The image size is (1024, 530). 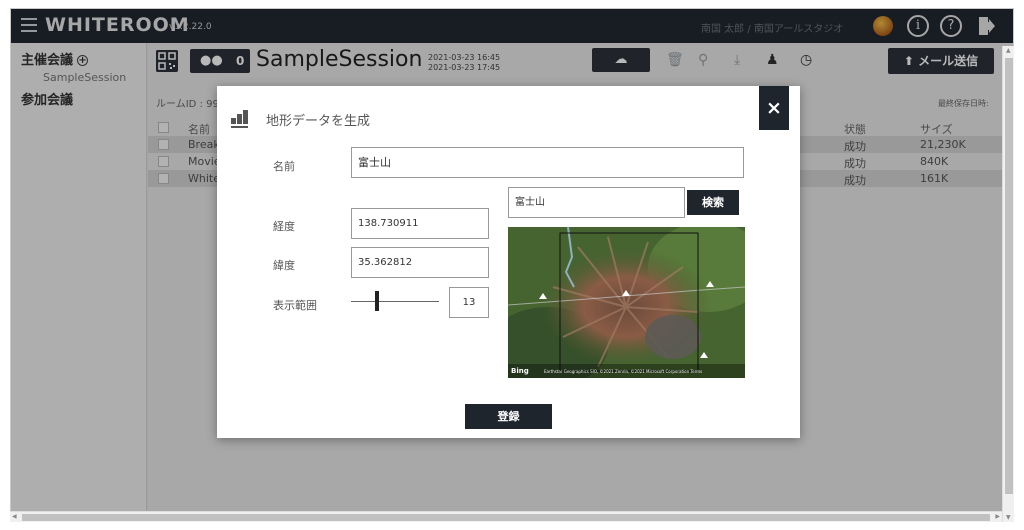 What do you see at coordinates (713, 202) in the screenshot?
I see `search-button: 検索` at bounding box center [713, 202].